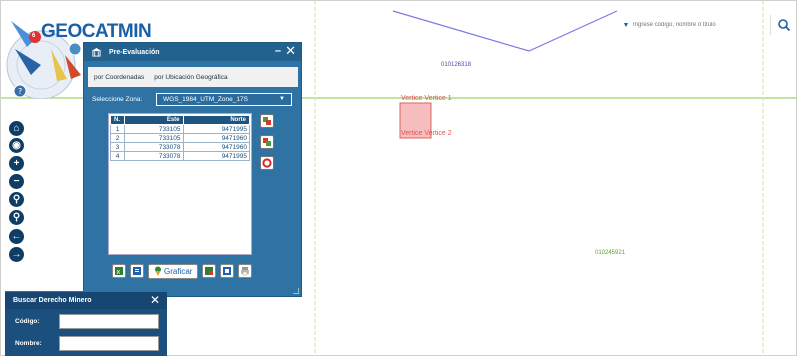 This screenshot has height=356, width=797. What do you see at coordinates (96, 31) in the screenshot?
I see `logo-title: GEOCATMIN` at bounding box center [96, 31].